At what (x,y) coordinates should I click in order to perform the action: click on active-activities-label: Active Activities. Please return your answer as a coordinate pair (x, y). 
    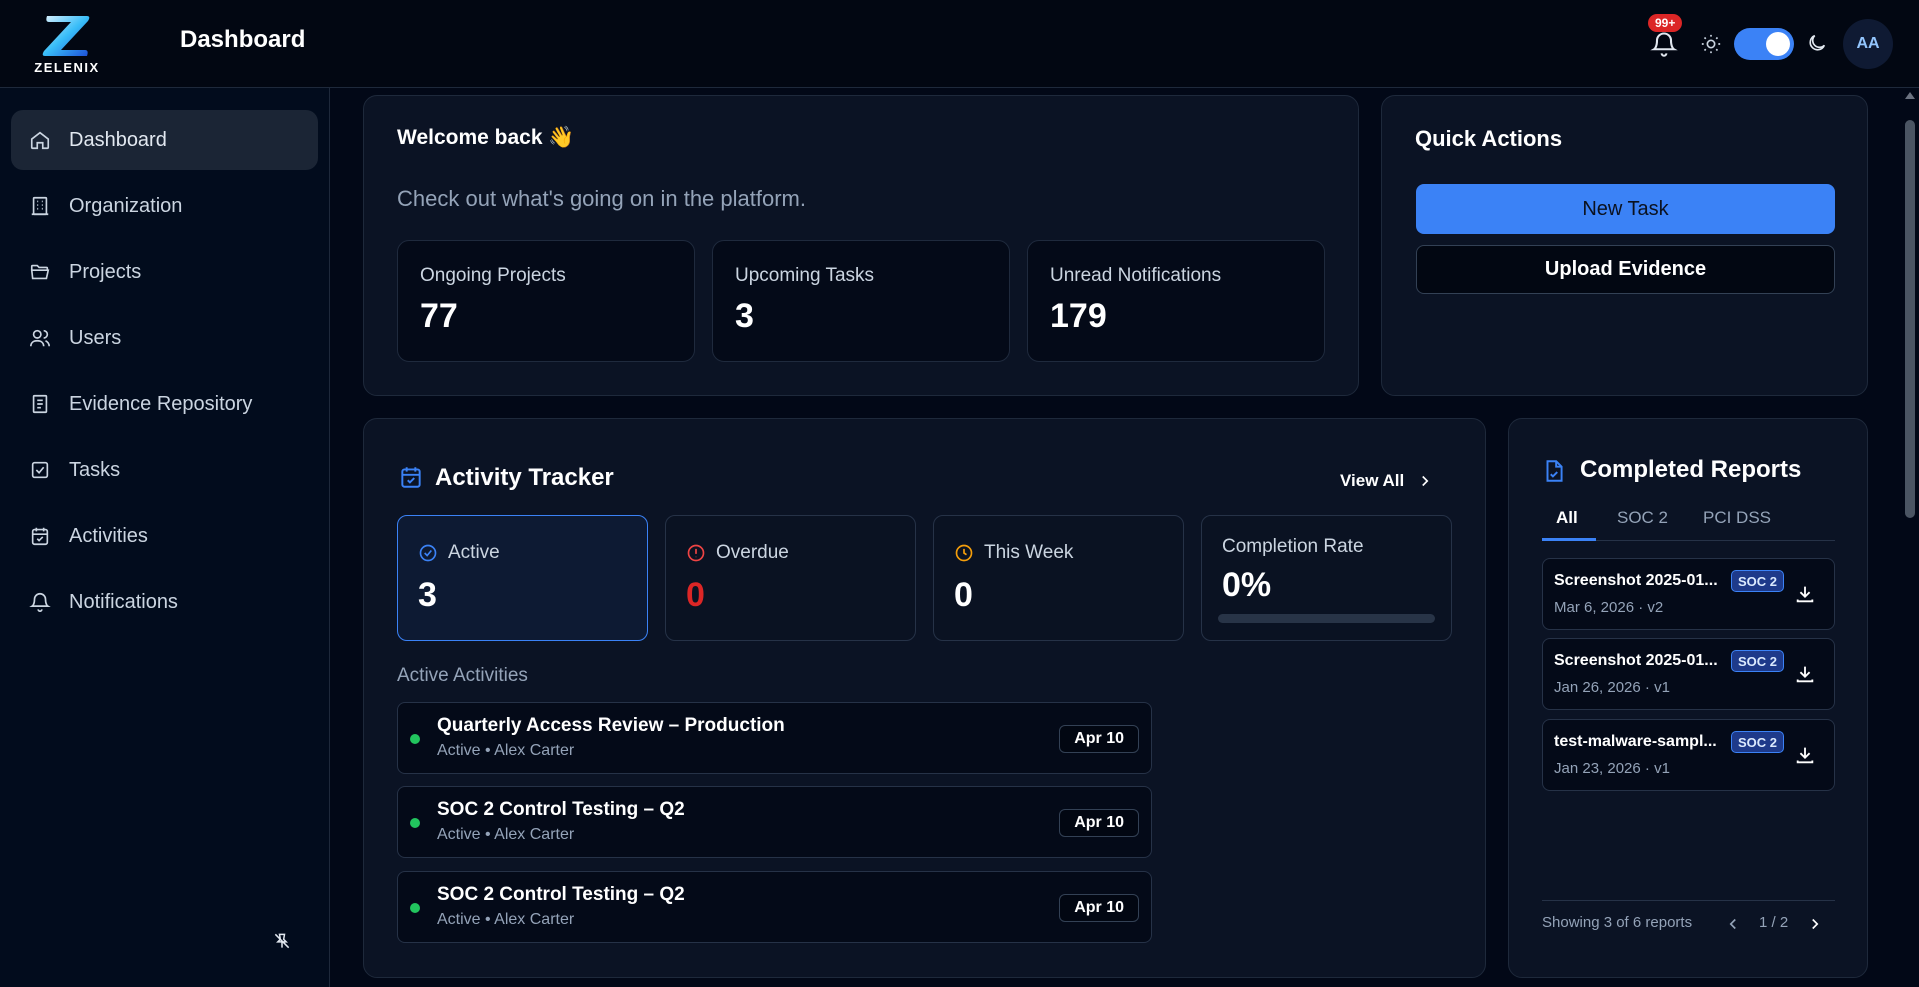
    Looking at the image, I should click on (462, 675).